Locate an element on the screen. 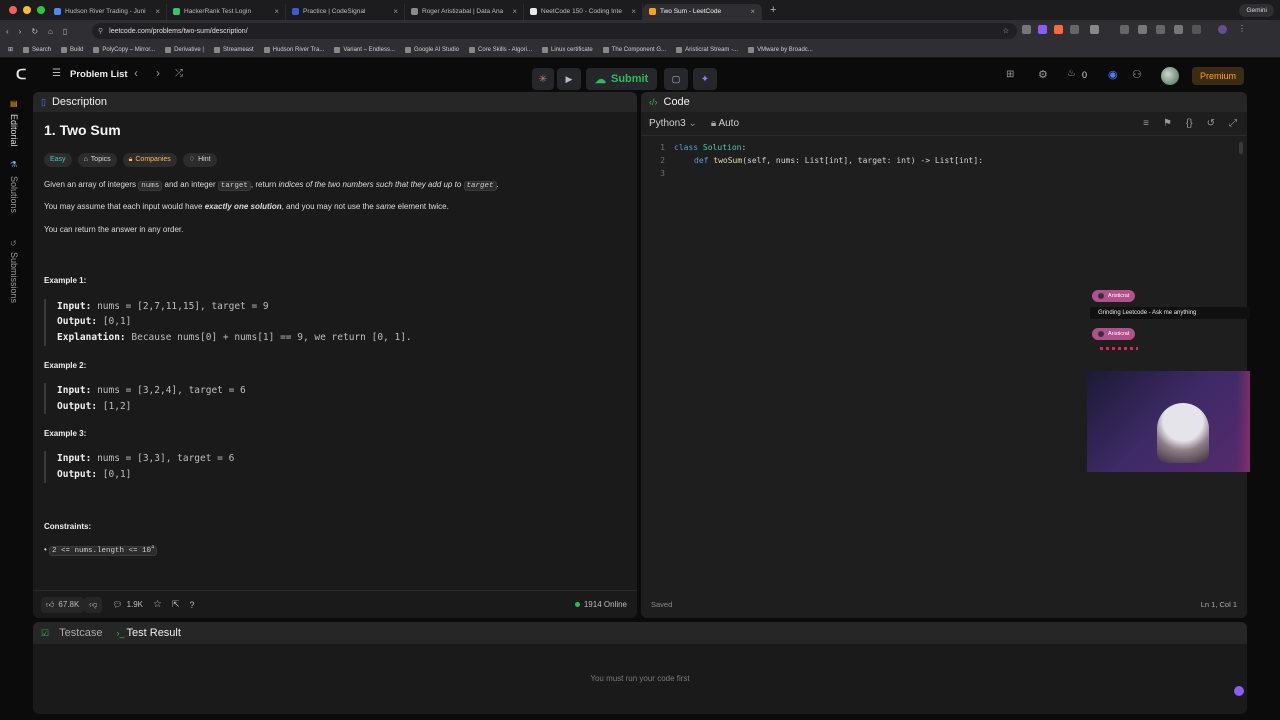 The width and height of the screenshot is (1280, 720). reload-icon: ↻ is located at coordinates (34, 31).